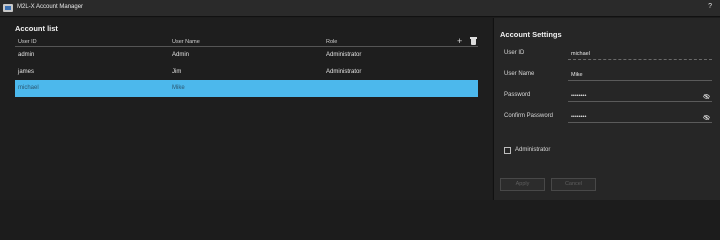 This screenshot has width=720, height=240. Describe the element at coordinates (26, 55) in the screenshot. I see `cell-user-id: admin` at that location.